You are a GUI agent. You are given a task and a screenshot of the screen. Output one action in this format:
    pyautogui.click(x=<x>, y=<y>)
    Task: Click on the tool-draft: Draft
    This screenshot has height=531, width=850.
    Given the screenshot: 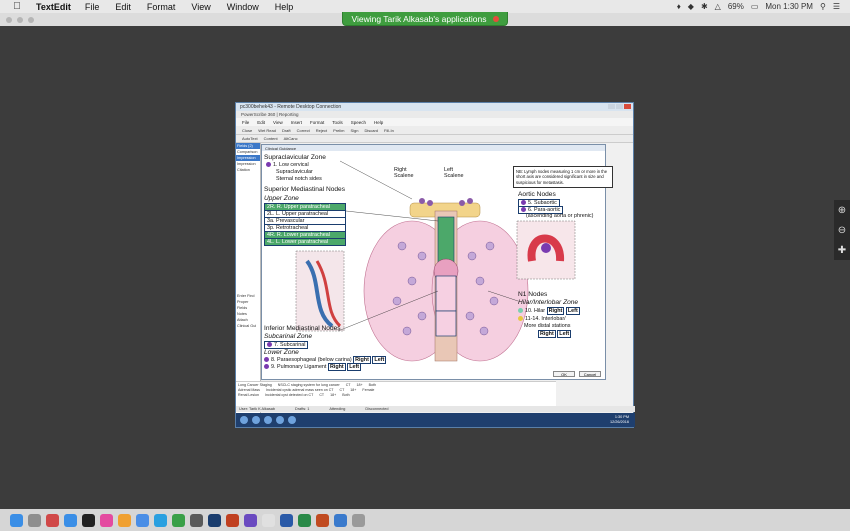 What is the action you would take?
    pyautogui.click(x=286, y=130)
    